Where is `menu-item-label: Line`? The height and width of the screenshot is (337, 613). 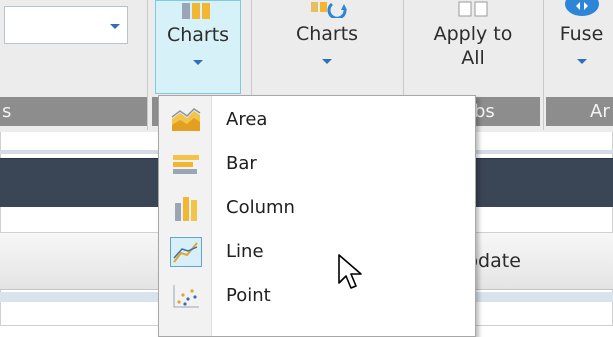 menu-item-label: Line is located at coordinates (245, 251).